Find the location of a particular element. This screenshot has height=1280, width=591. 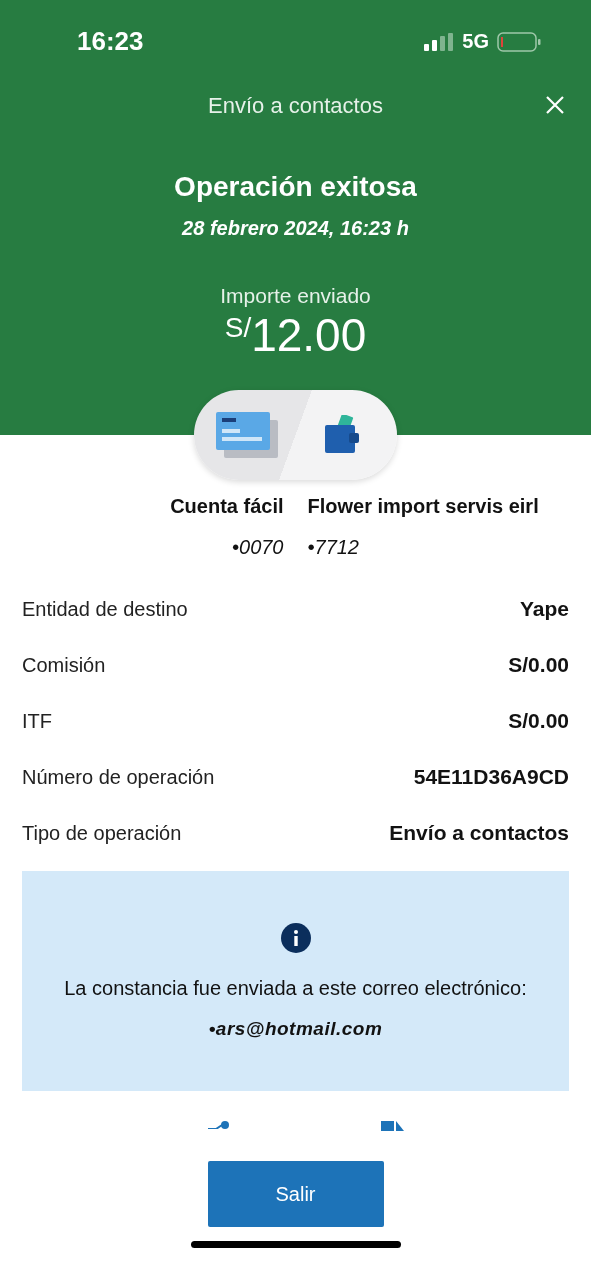

status-time: 16:23 is located at coordinates (110, 41).